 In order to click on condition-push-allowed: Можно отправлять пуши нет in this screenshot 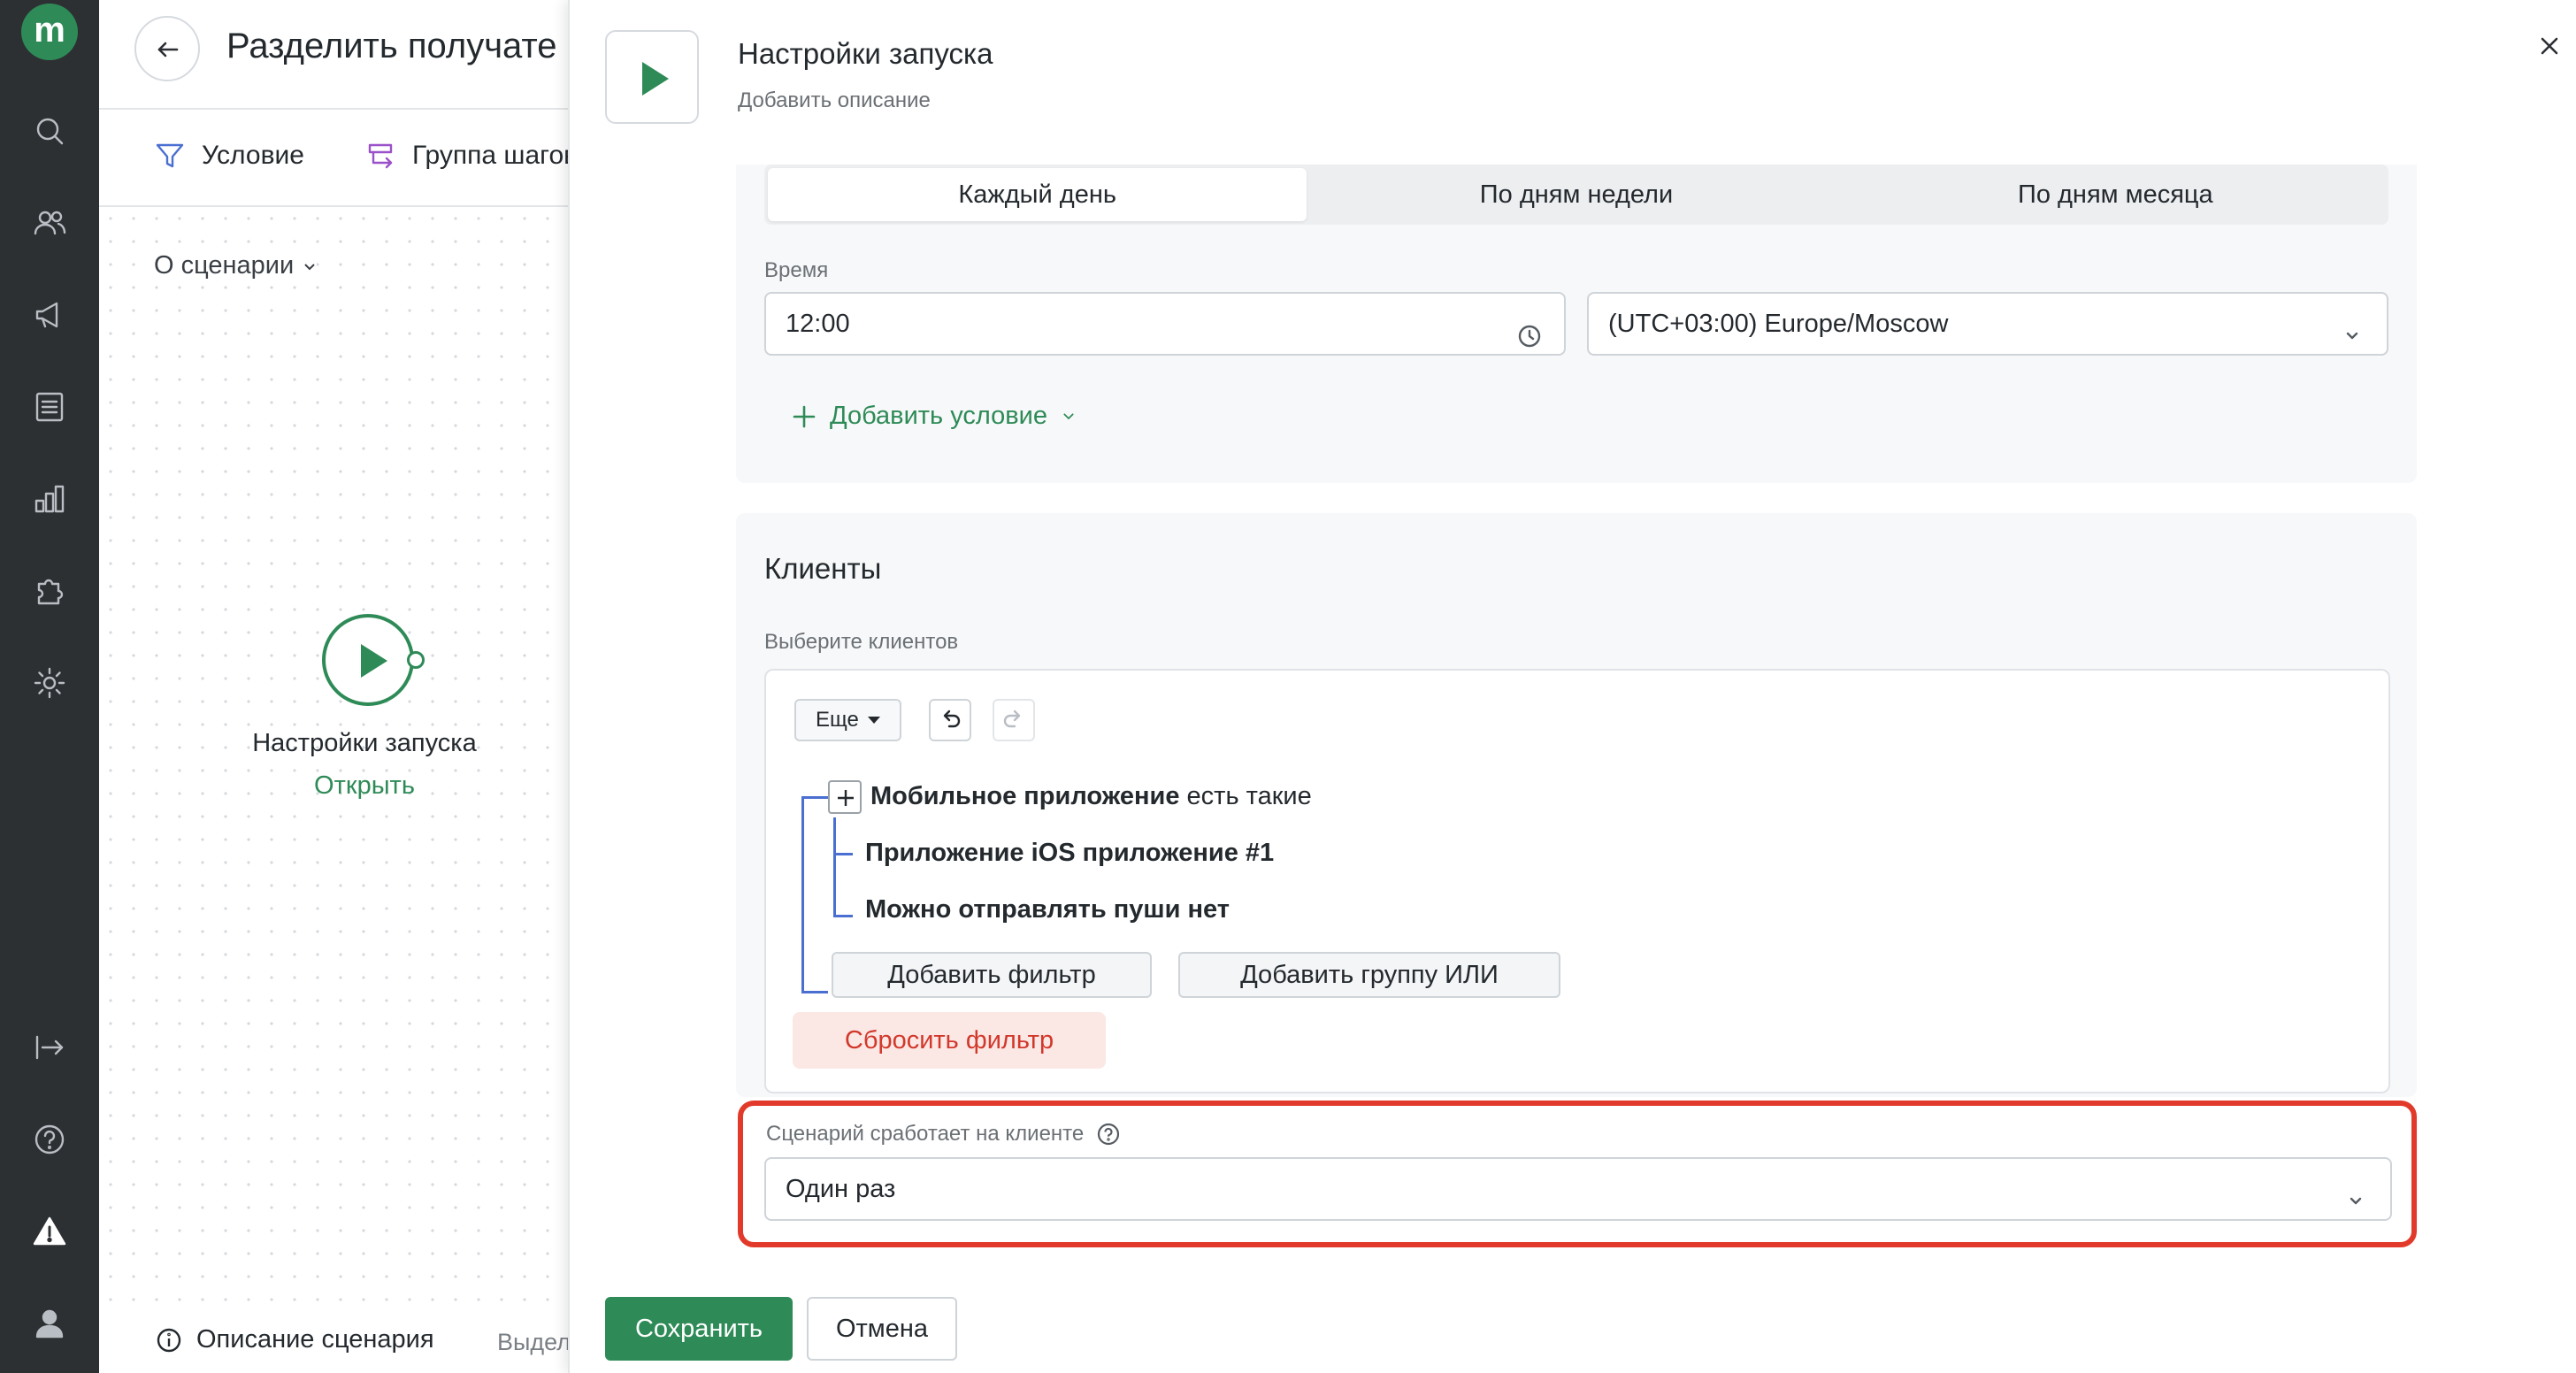, I will do `click(1047, 909)`.